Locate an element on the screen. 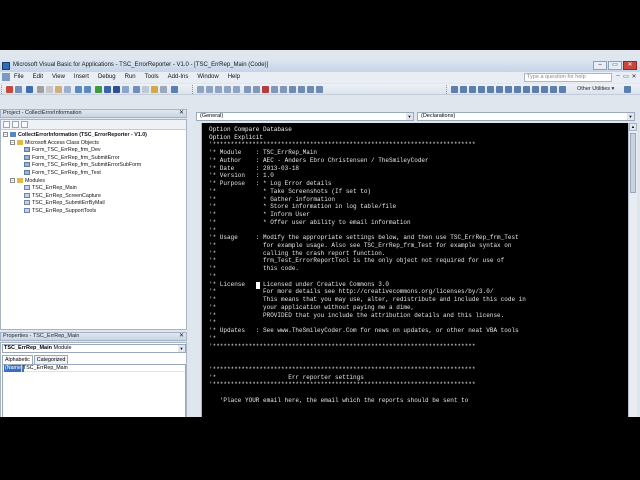 This screenshot has width=640, height=480. previous-bookmark-icon is located at coordinates (310, 89).